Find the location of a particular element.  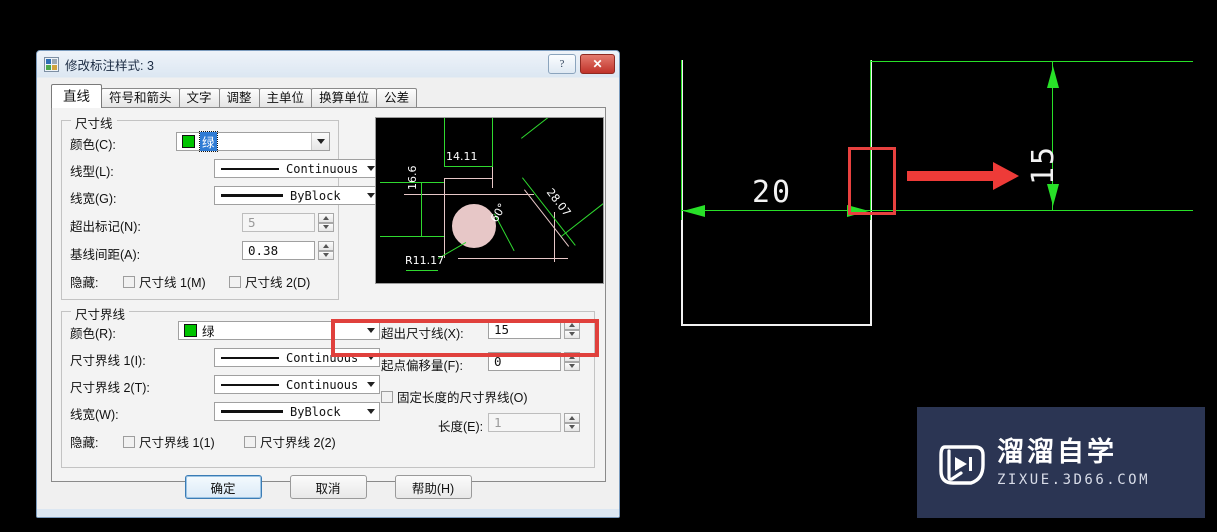

dimline-lineweight-combo: ByBlock is located at coordinates (297, 195).